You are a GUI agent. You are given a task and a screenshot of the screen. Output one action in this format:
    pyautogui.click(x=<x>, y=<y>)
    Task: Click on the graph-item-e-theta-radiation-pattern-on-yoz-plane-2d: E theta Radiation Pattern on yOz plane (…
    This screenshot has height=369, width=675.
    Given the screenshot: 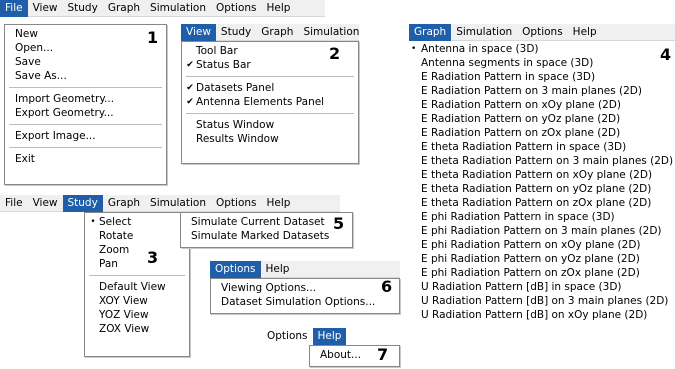 What is the action you would take?
    pyautogui.click(x=542, y=189)
    